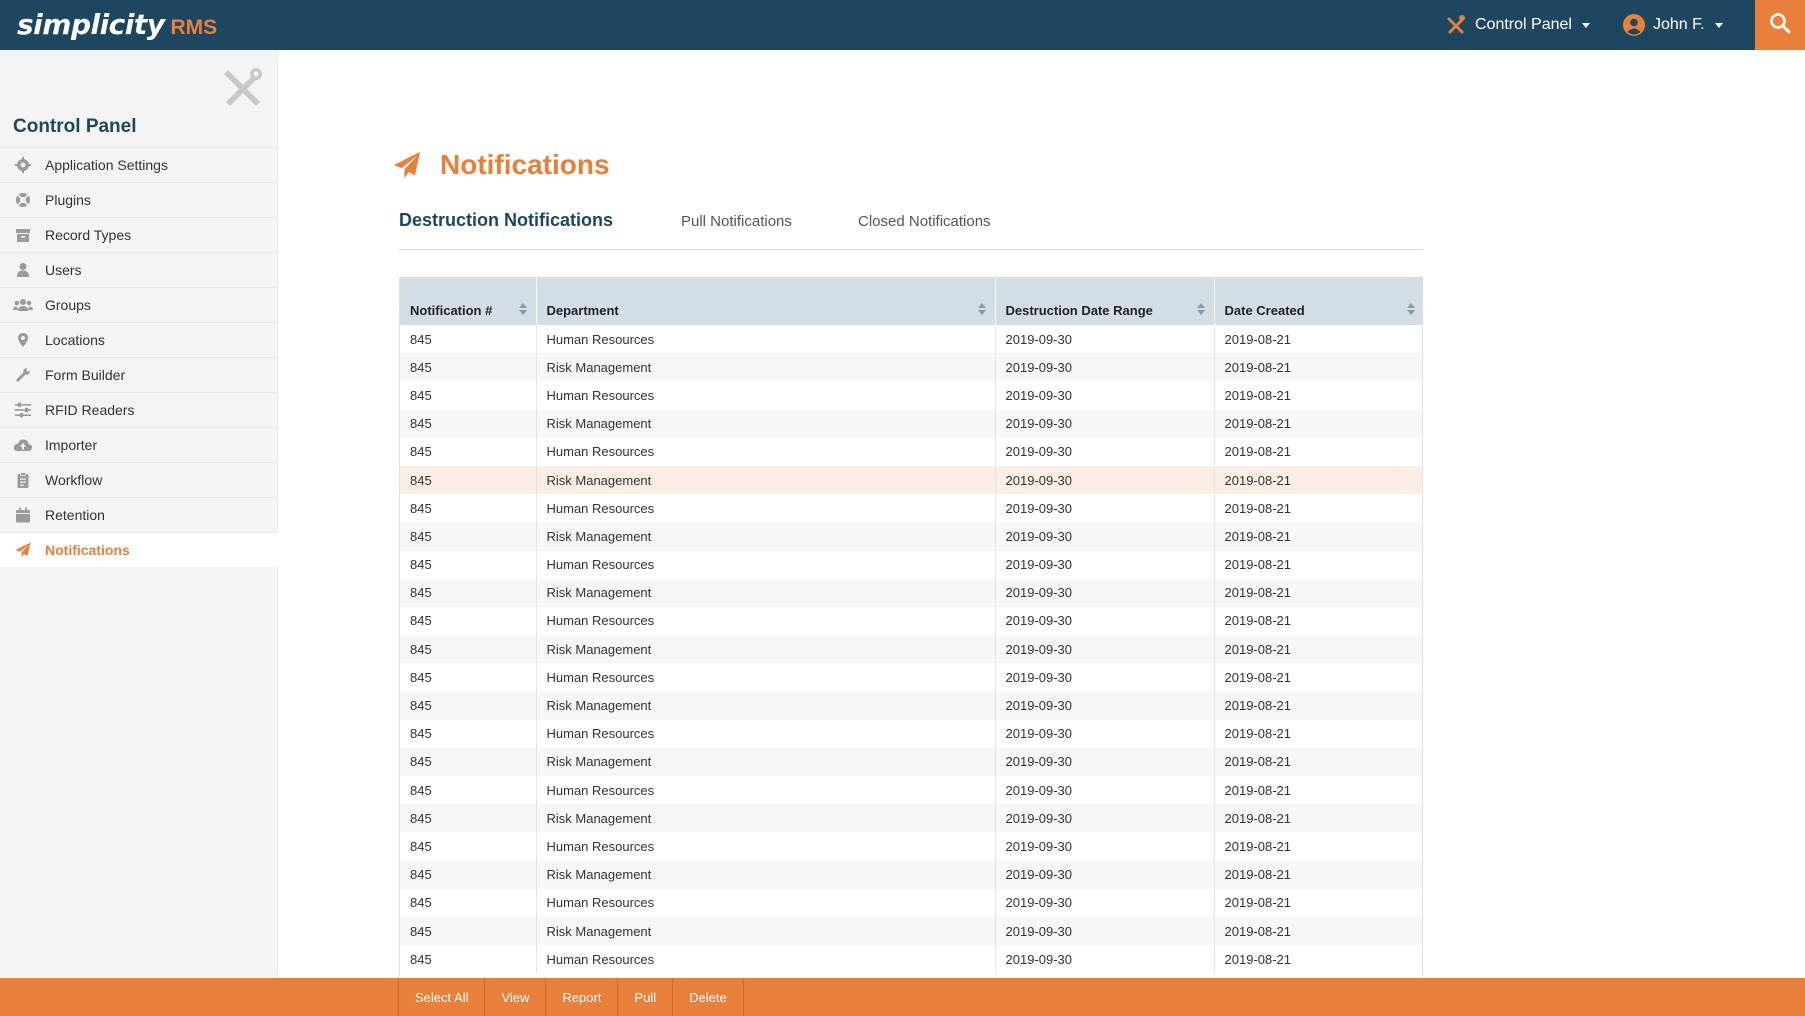 The width and height of the screenshot is (1805, 1016). I want to click on sidebar-item-users: Users, so click(139, 269).